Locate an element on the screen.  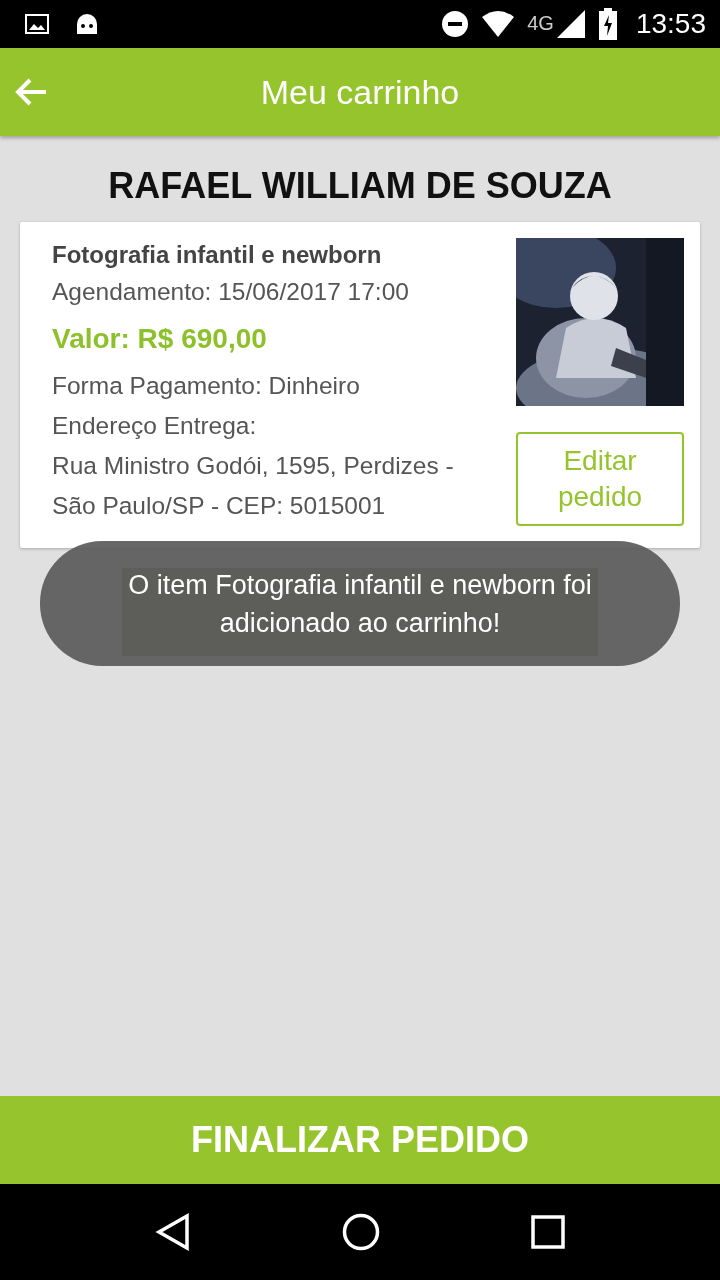
customer-name: RAFAEL WILLIAM DE SOUZA is located at coordinates (360, 187).